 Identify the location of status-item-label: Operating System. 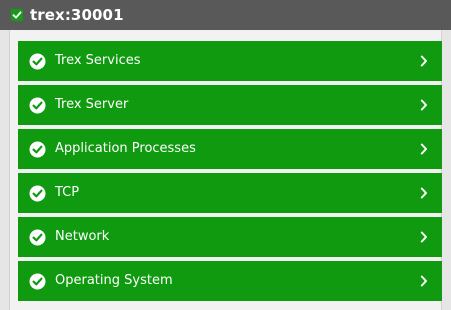
(114, 280).